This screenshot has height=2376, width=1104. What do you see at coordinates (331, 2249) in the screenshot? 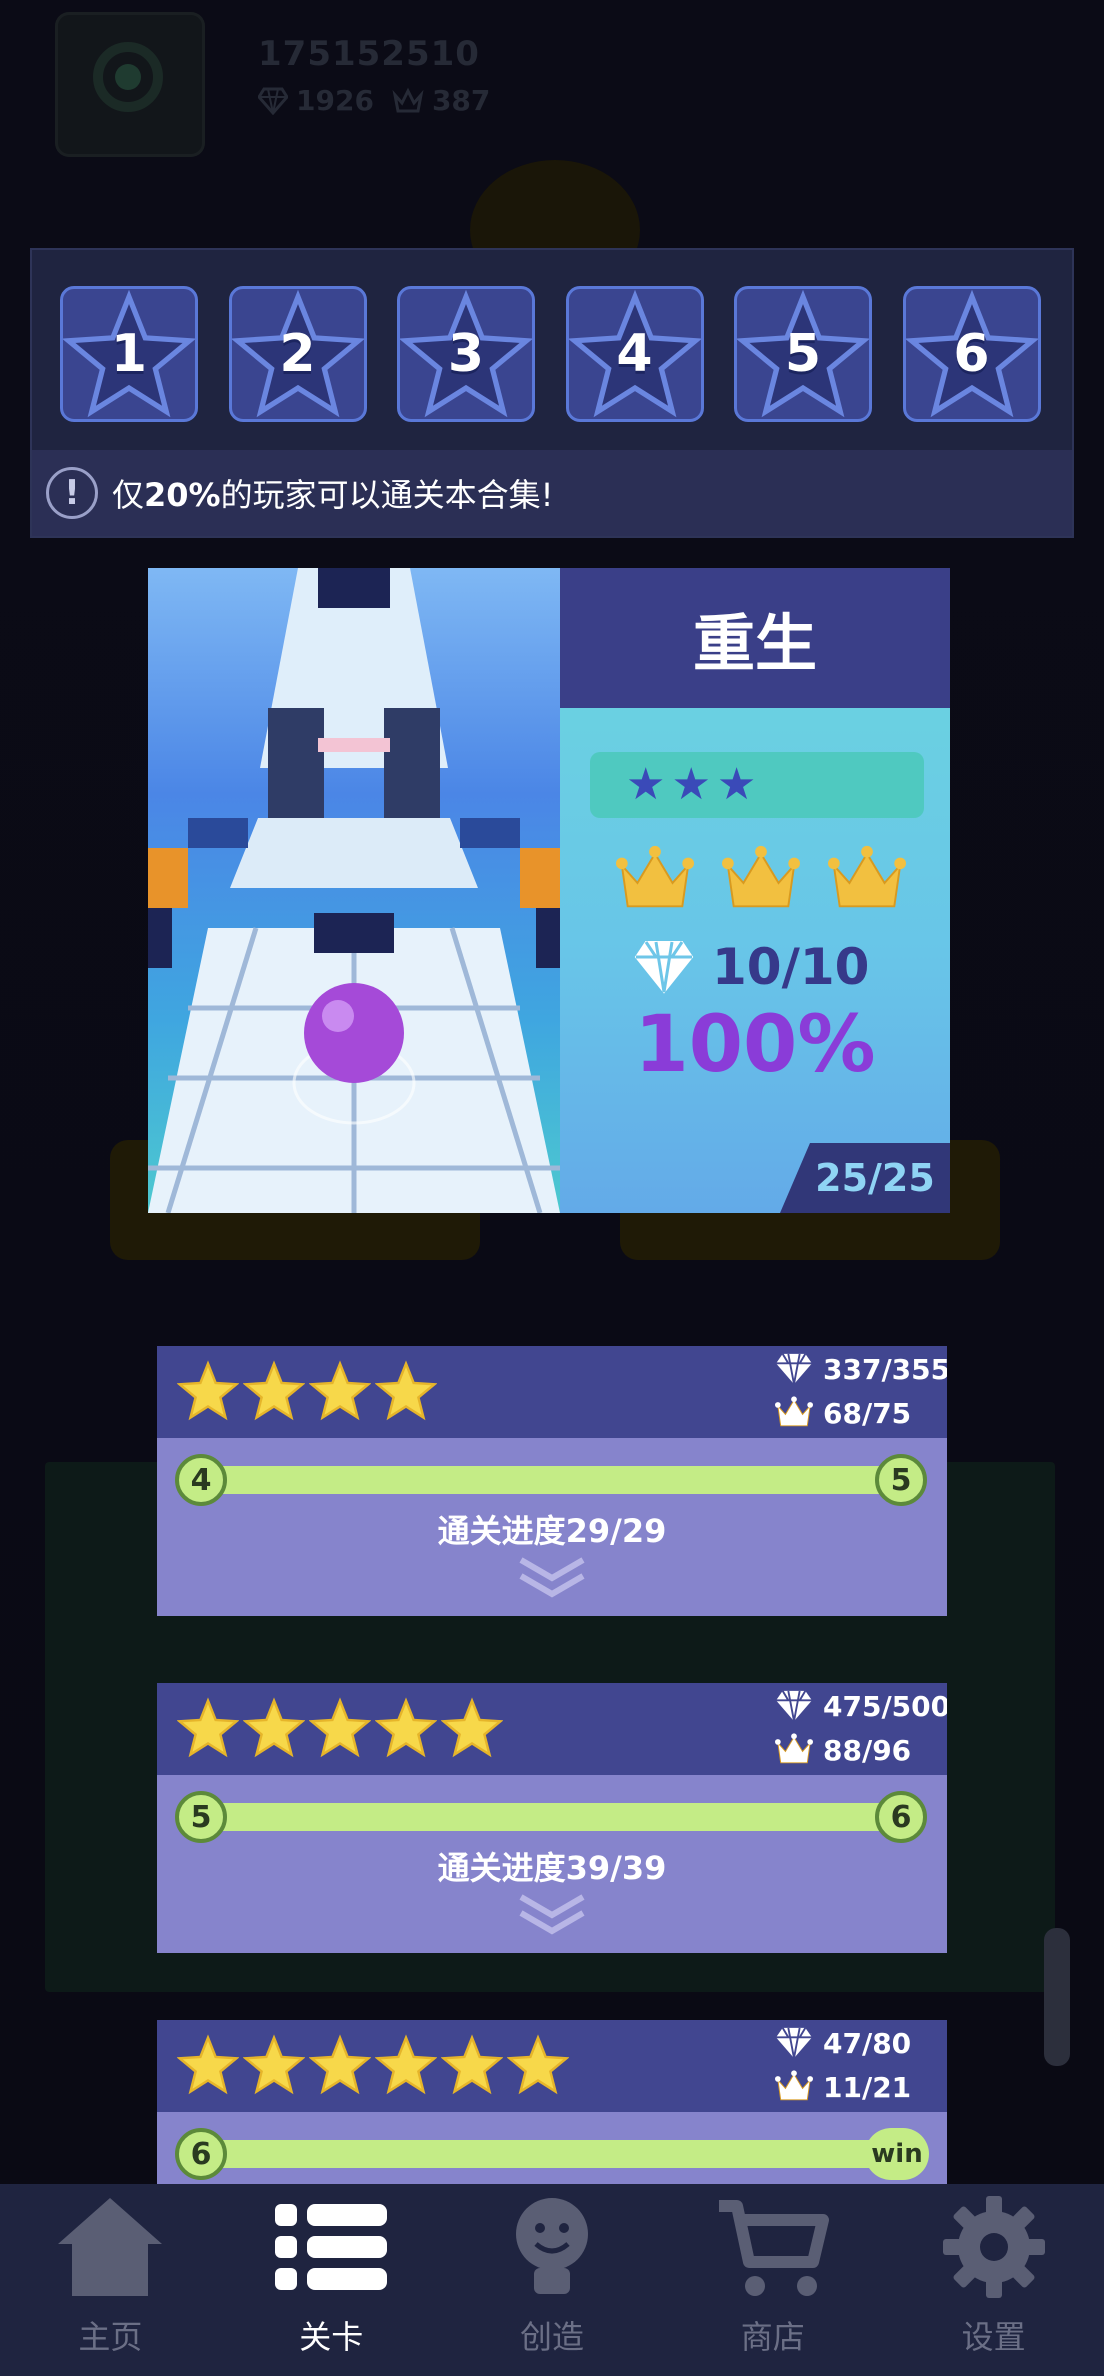
I see `list-icon` at bounding box center [331, 2249].